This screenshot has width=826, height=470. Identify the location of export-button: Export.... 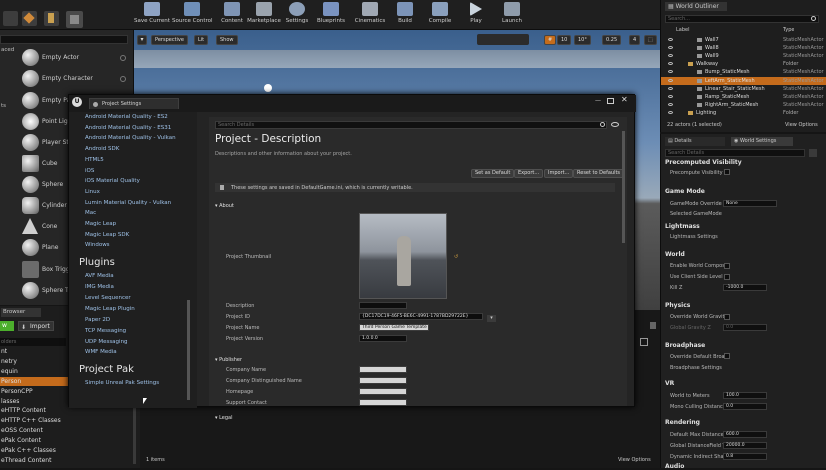
(529, 173).